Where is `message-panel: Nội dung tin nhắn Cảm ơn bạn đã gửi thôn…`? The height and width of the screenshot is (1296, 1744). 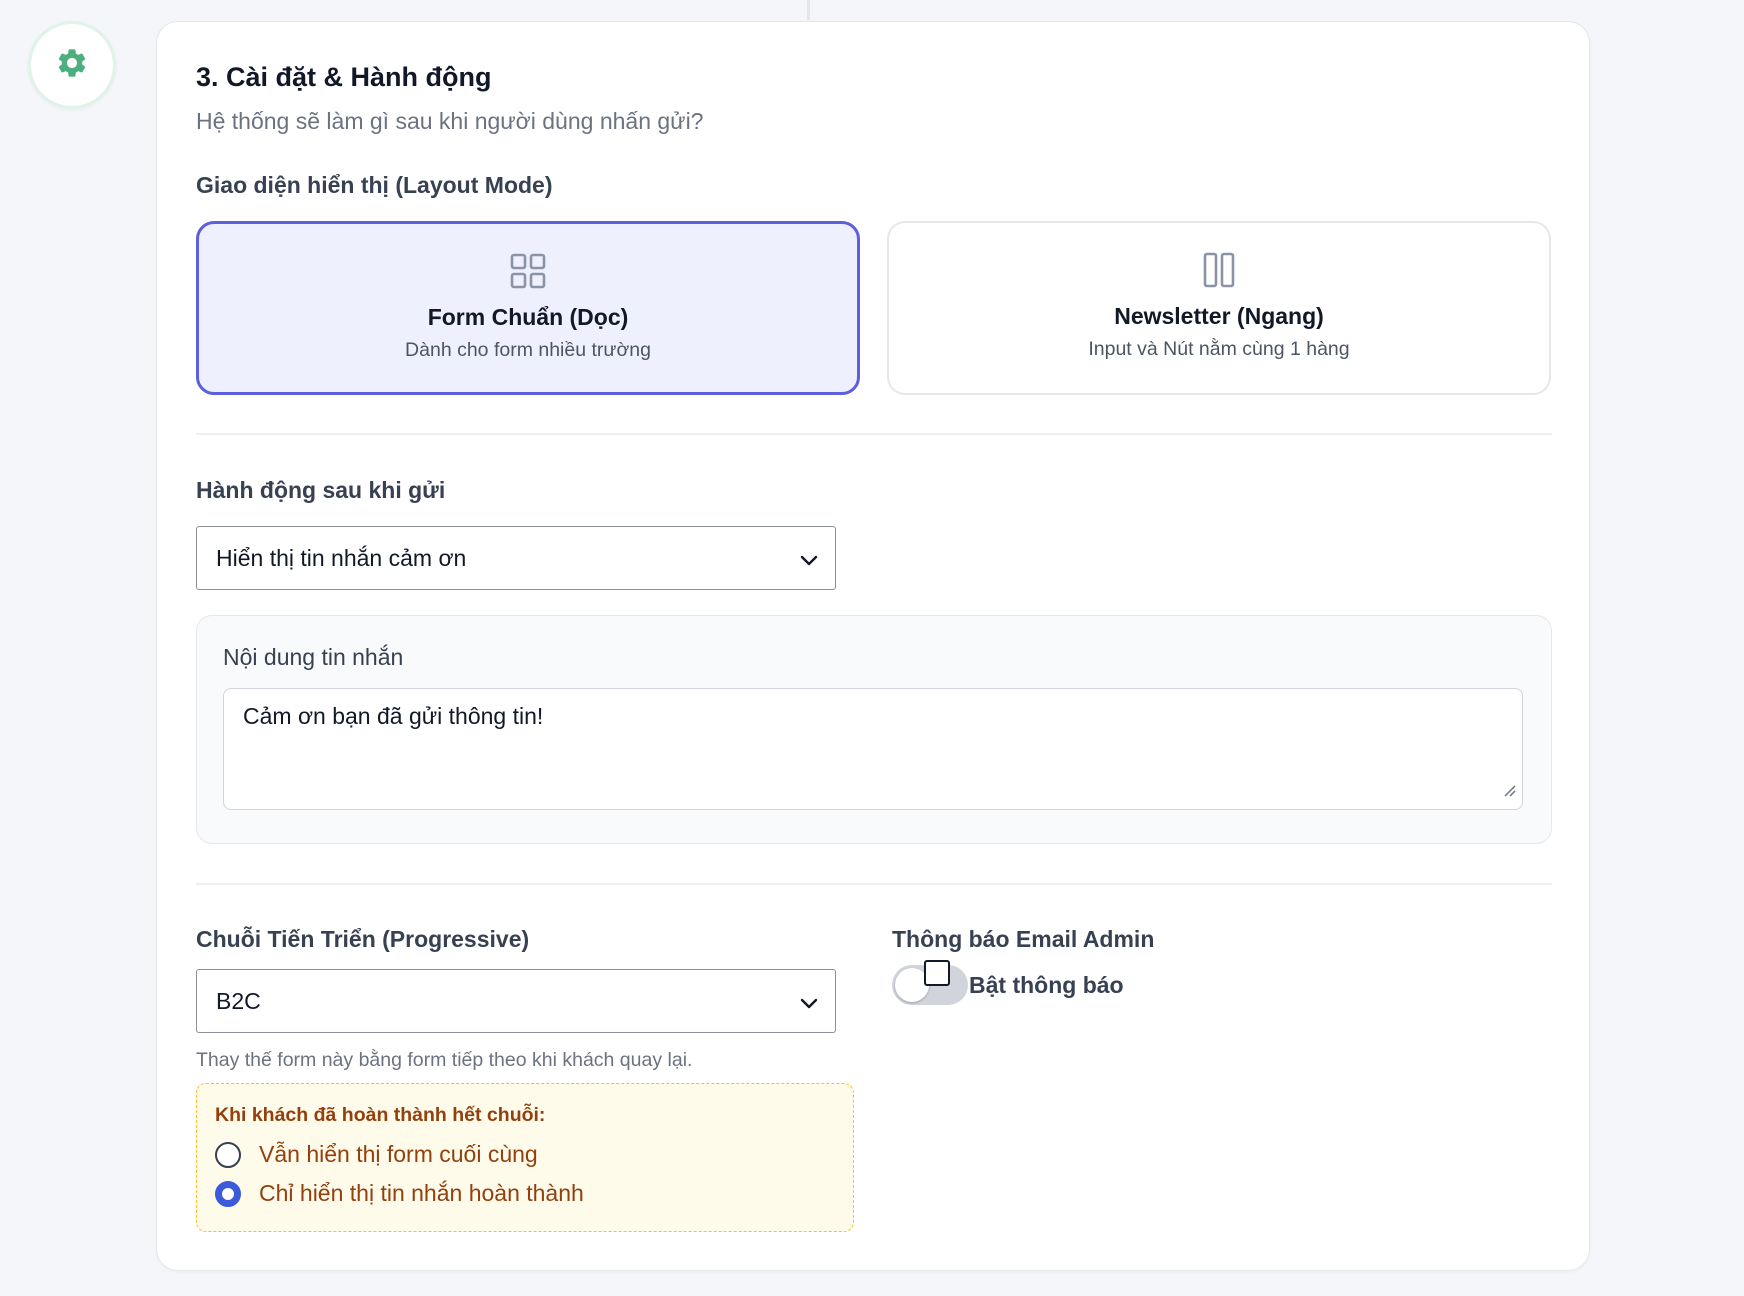
message-panel: Nội dung tin nhắn Cảm ơn bạn đã gửi thôn… is located at coordinates (874, 729).